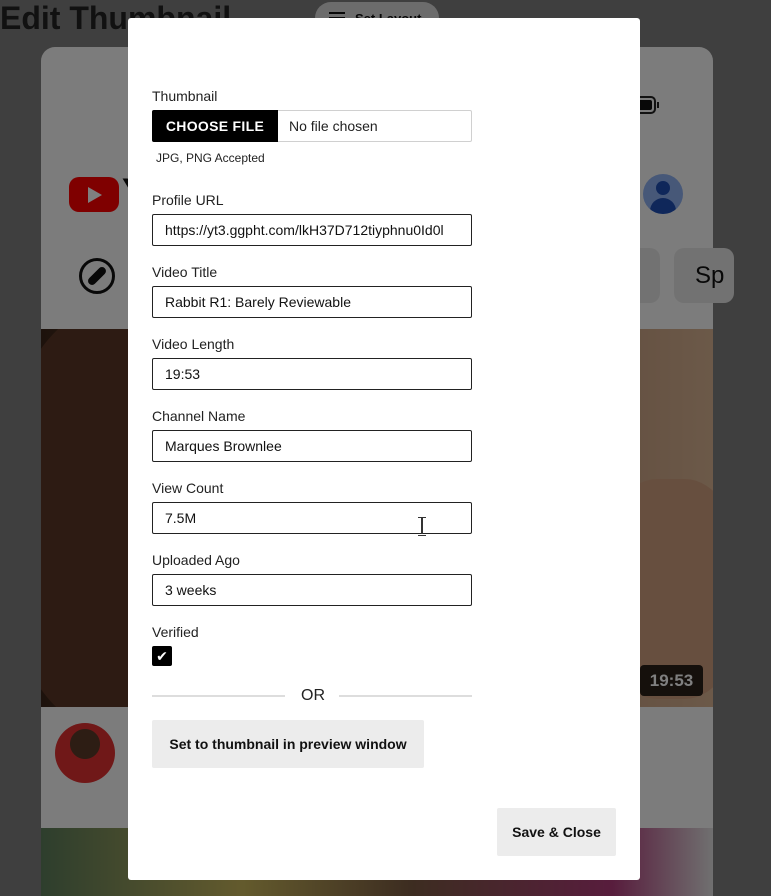  Describe the element at coordinates (199, 416) in the screenshot. I see `channel-name-label: Channel Name` at that location.